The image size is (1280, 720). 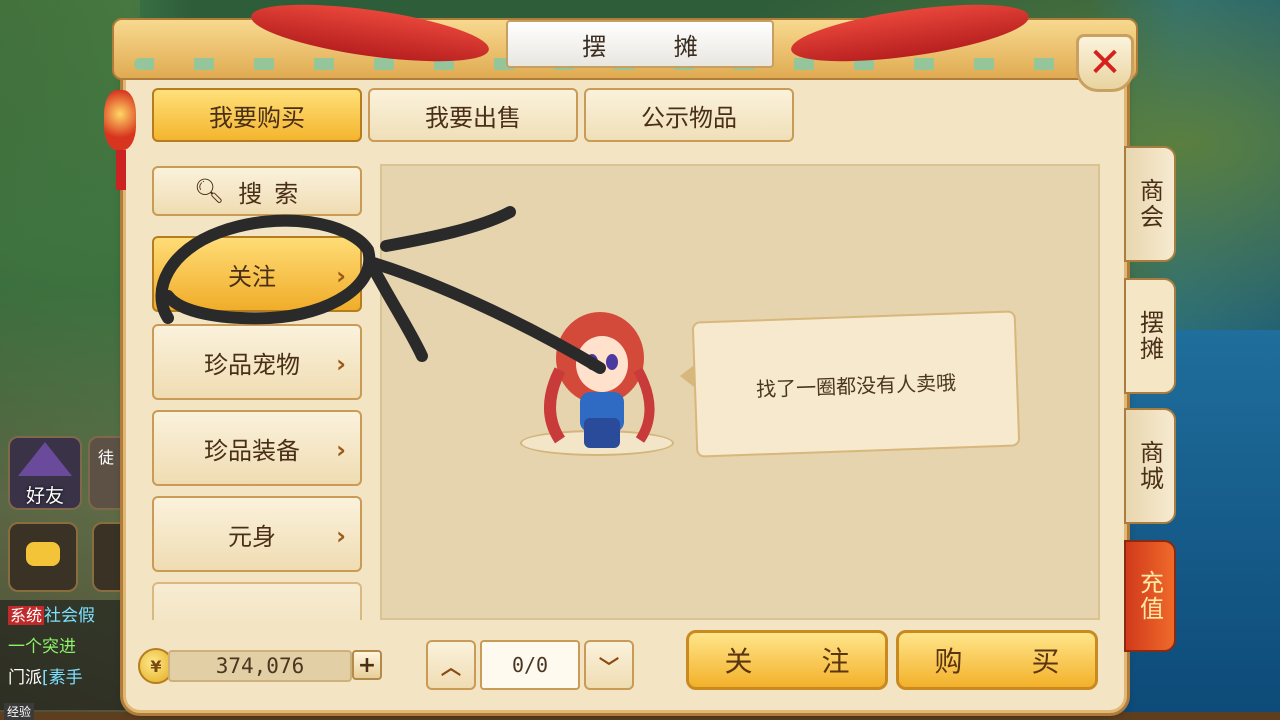 I want to click on tab-sell: 我要出售, so click(x=473, y=115).